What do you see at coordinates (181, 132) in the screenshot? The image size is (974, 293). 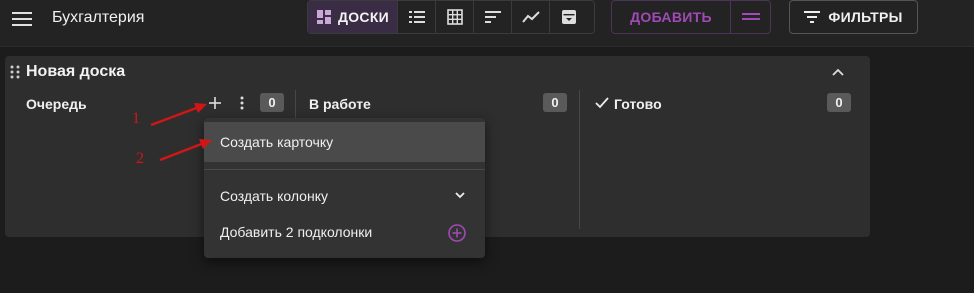 I see `annotation-arrows` at bounding box center [181, 132].